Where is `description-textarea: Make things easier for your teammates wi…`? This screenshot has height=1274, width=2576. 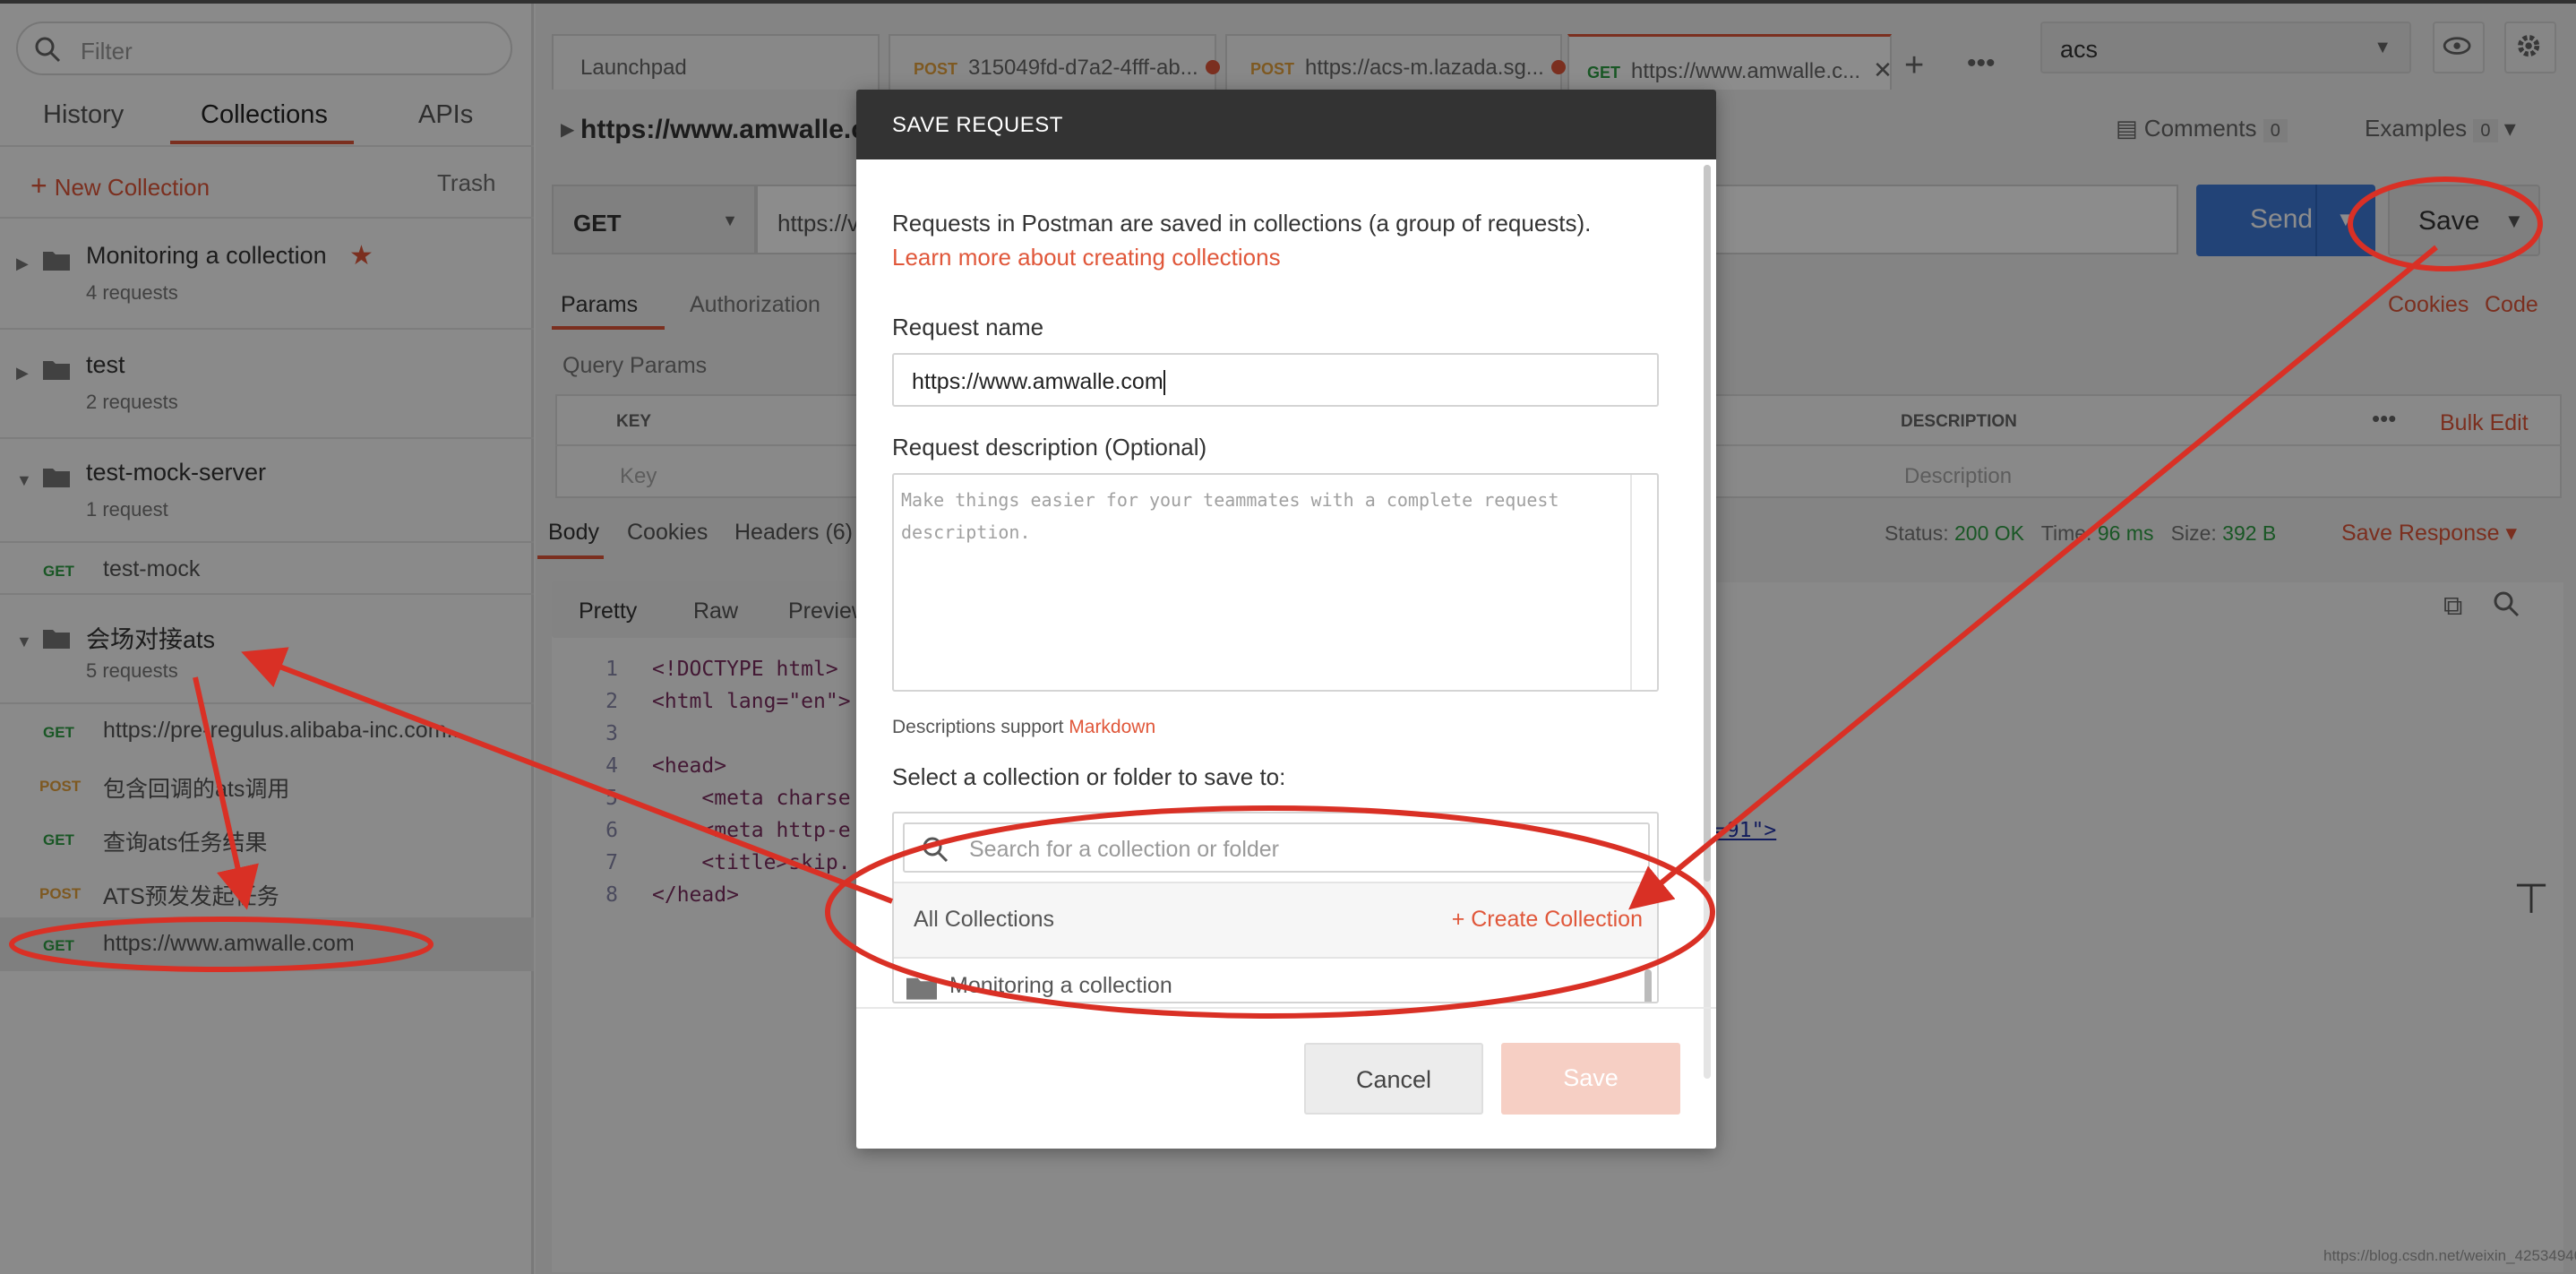
description-textarea: Make things easier for your teammates wi… is located at coordinates (1275, 583).